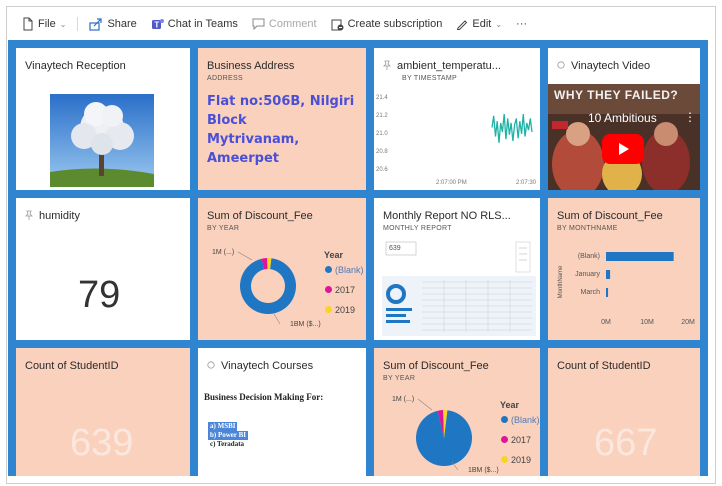 This screenshot has height=486, width=722. Describe the element at coordinates (281, 111) in the screenshot. I see `address-line-1: Flat no:506B, Nilgiri Block` at that location.